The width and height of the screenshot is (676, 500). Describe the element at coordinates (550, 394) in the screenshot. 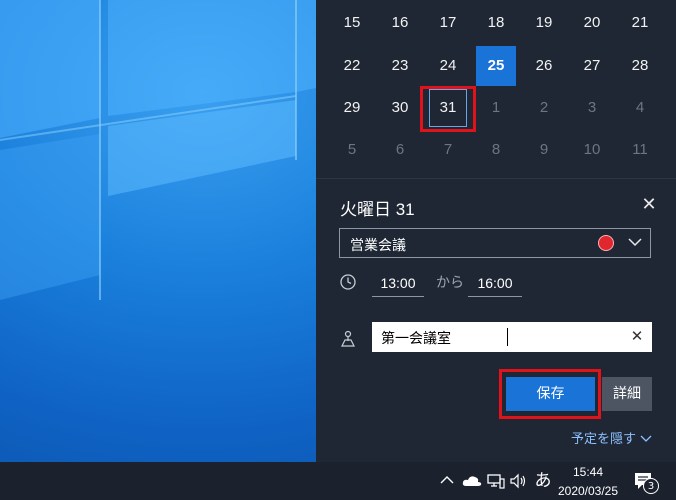

I see `highlight-save-button` at that location.